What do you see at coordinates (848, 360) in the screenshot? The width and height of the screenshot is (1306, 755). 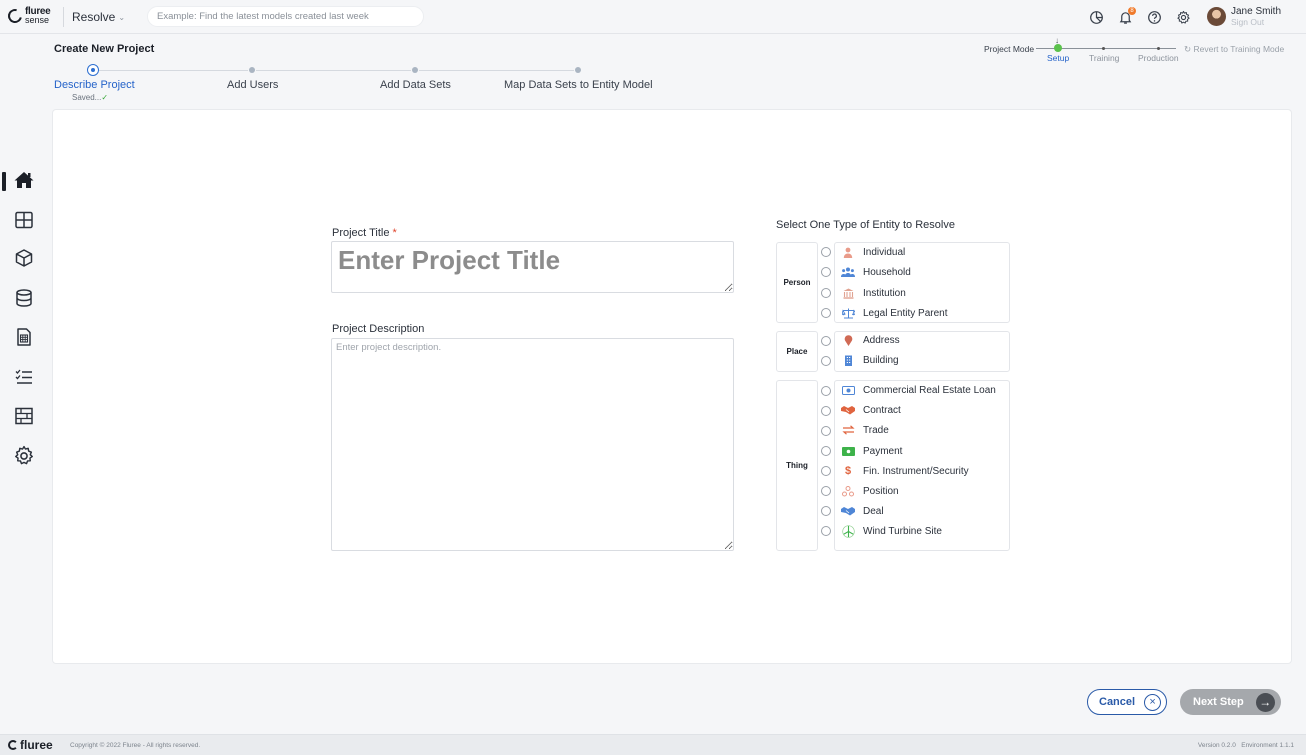 I see `building-icon` at bounding box center [848, 360].